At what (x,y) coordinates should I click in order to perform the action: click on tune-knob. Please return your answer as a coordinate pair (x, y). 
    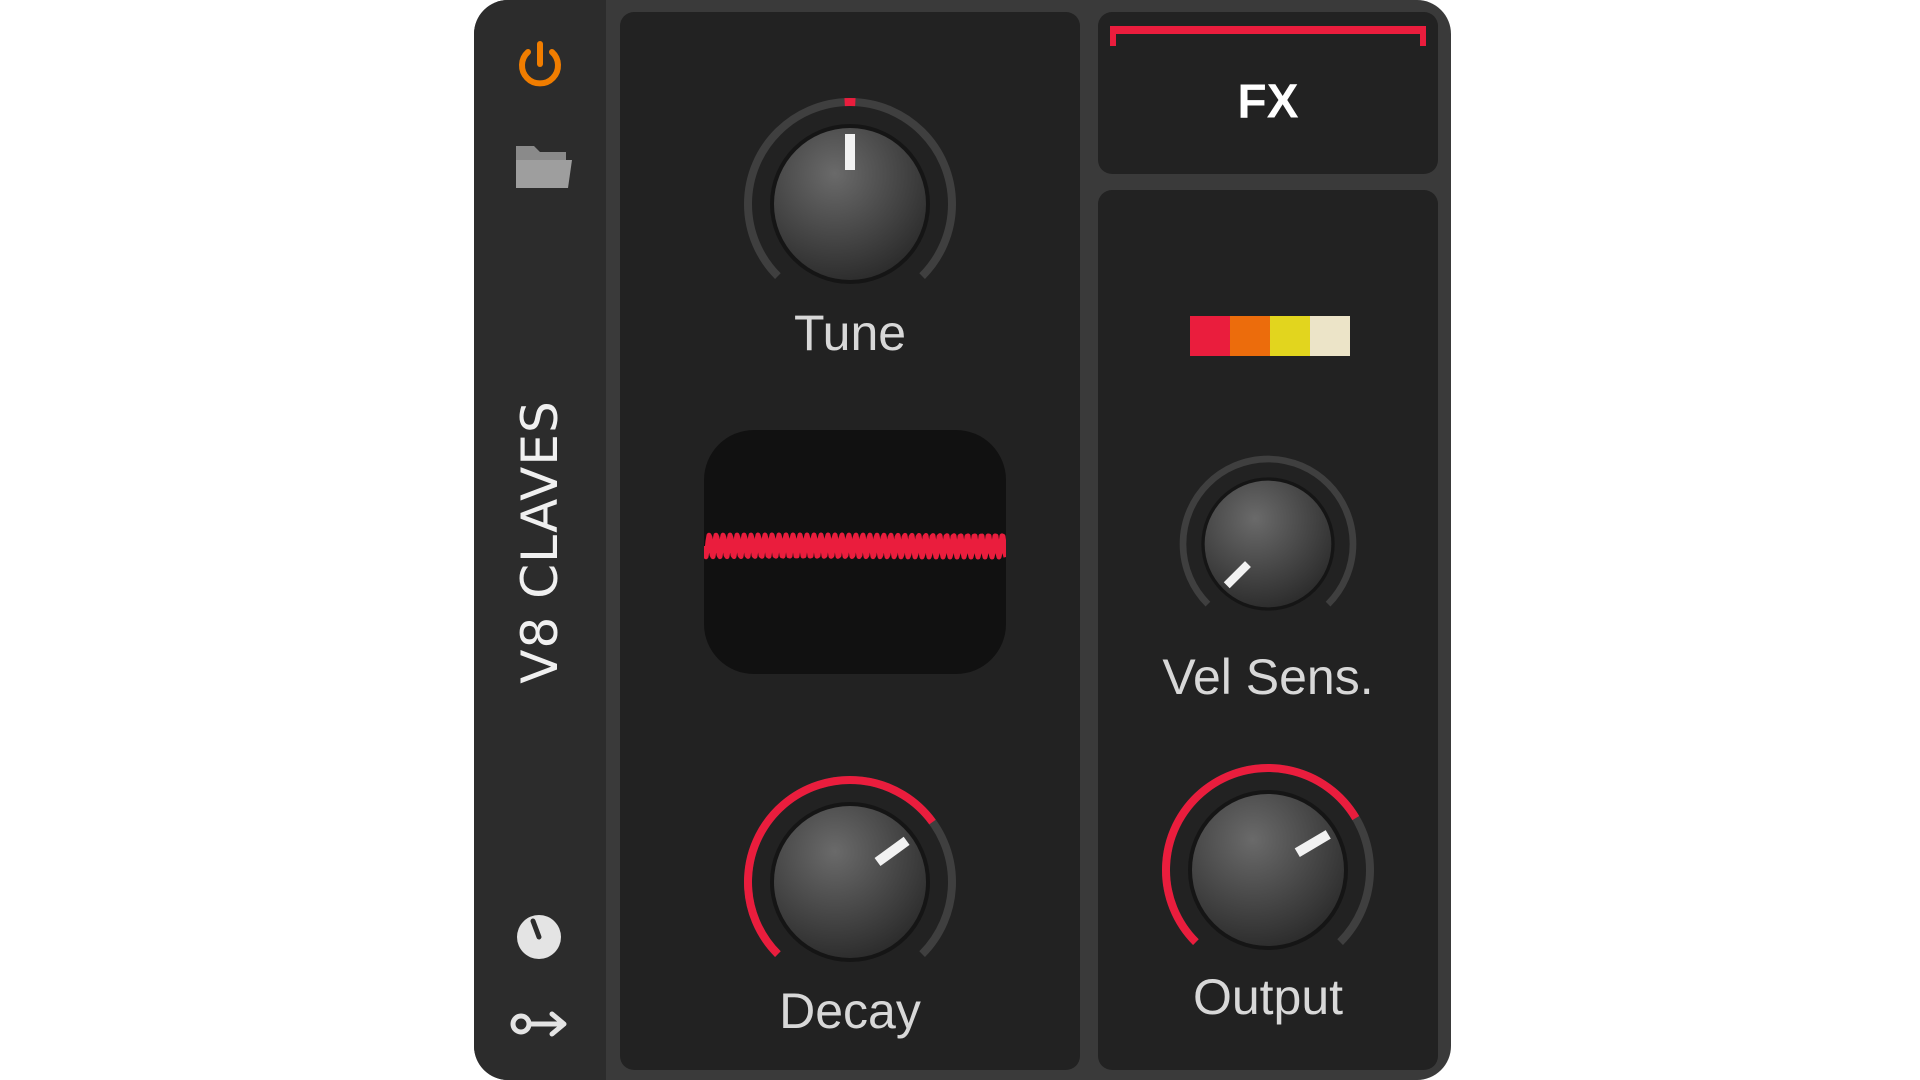
    Looking at the image, I should click on (850, 204).